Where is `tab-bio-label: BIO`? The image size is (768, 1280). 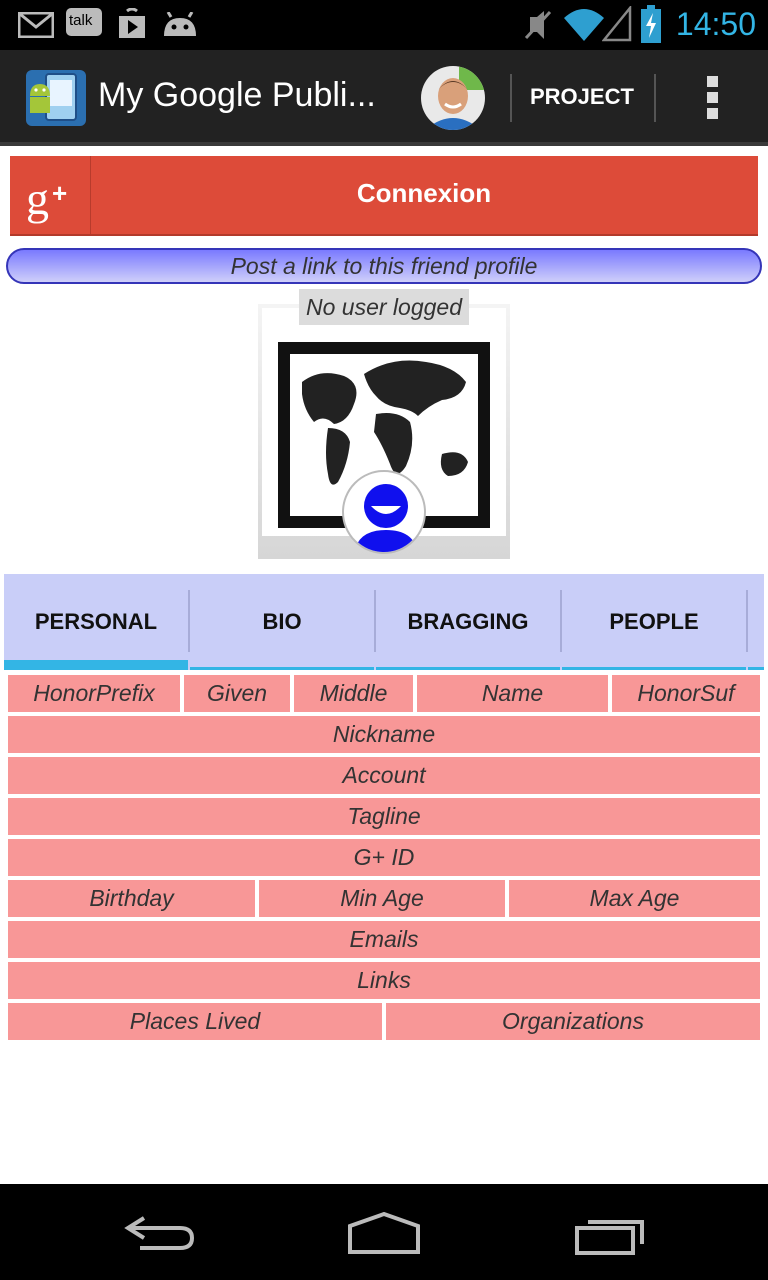 tab-bio-label: BIO is located at coordinates (282, 621).